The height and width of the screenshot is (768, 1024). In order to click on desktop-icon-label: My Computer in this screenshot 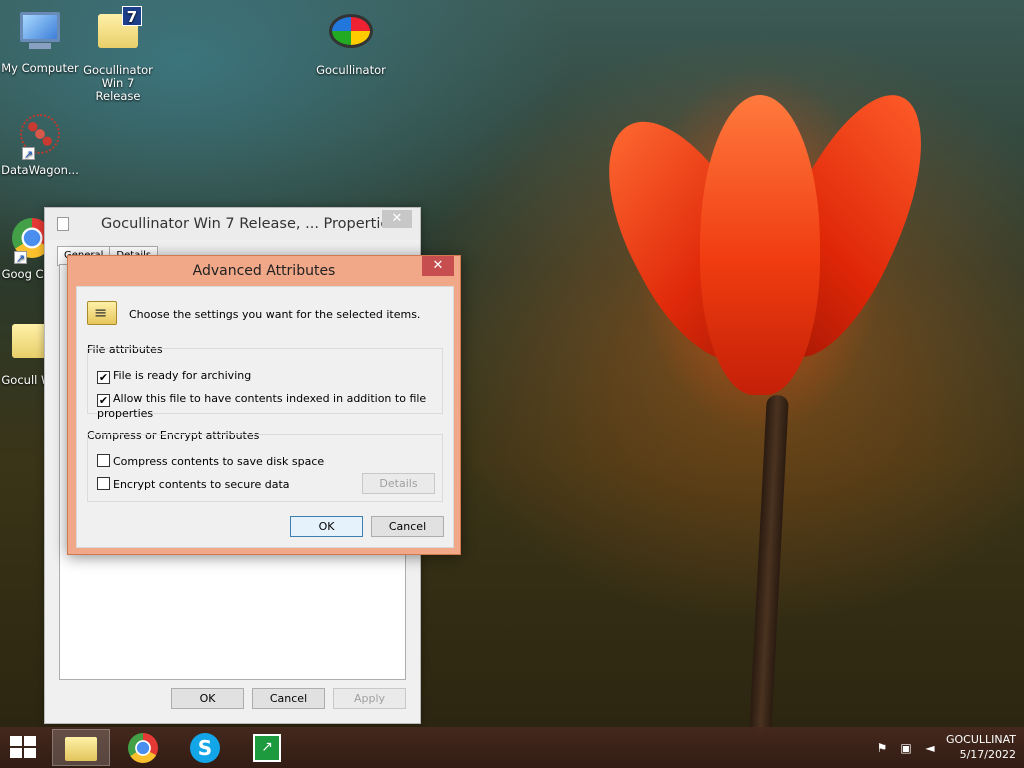, I will do `click(40, 68)`.